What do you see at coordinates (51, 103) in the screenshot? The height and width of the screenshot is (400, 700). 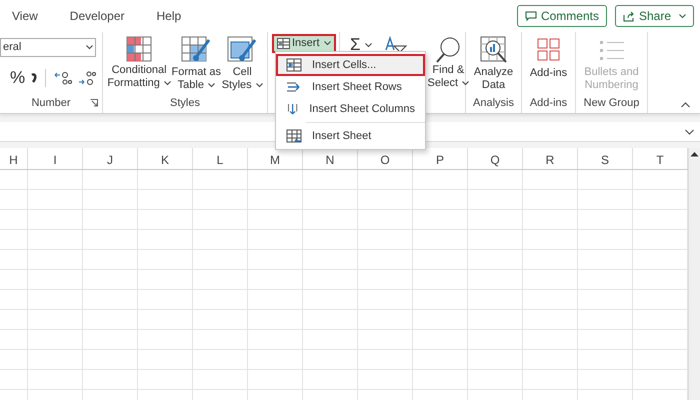 I see `group-label: Number` at bounding box center [51, 103].